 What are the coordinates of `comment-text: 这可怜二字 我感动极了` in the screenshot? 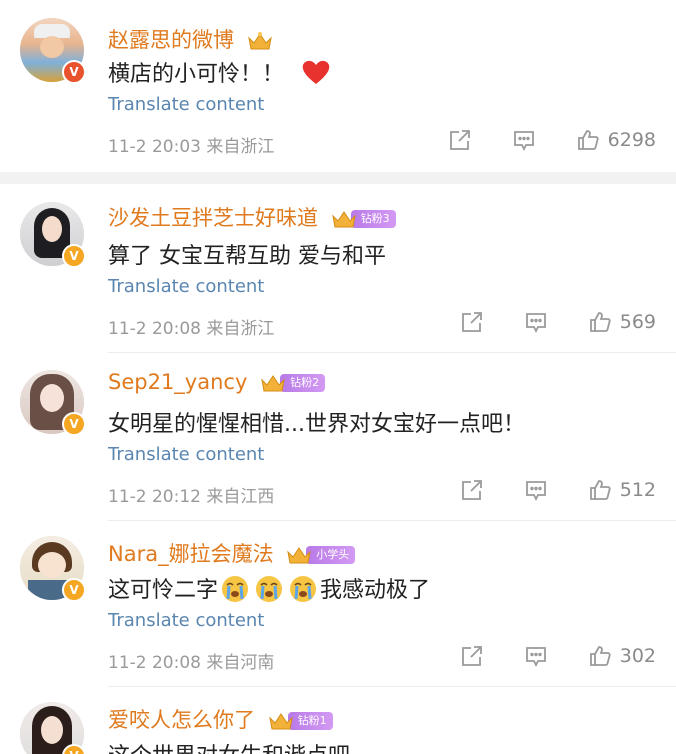 It's located at (269, 588).